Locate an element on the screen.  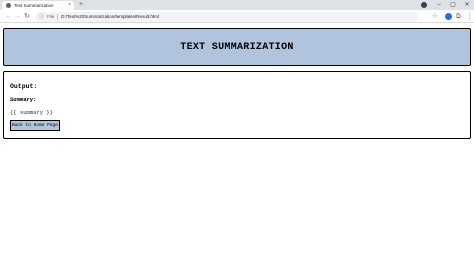
page-title: TEXT SUMMARIZATION is located at coordinates (237, 47).